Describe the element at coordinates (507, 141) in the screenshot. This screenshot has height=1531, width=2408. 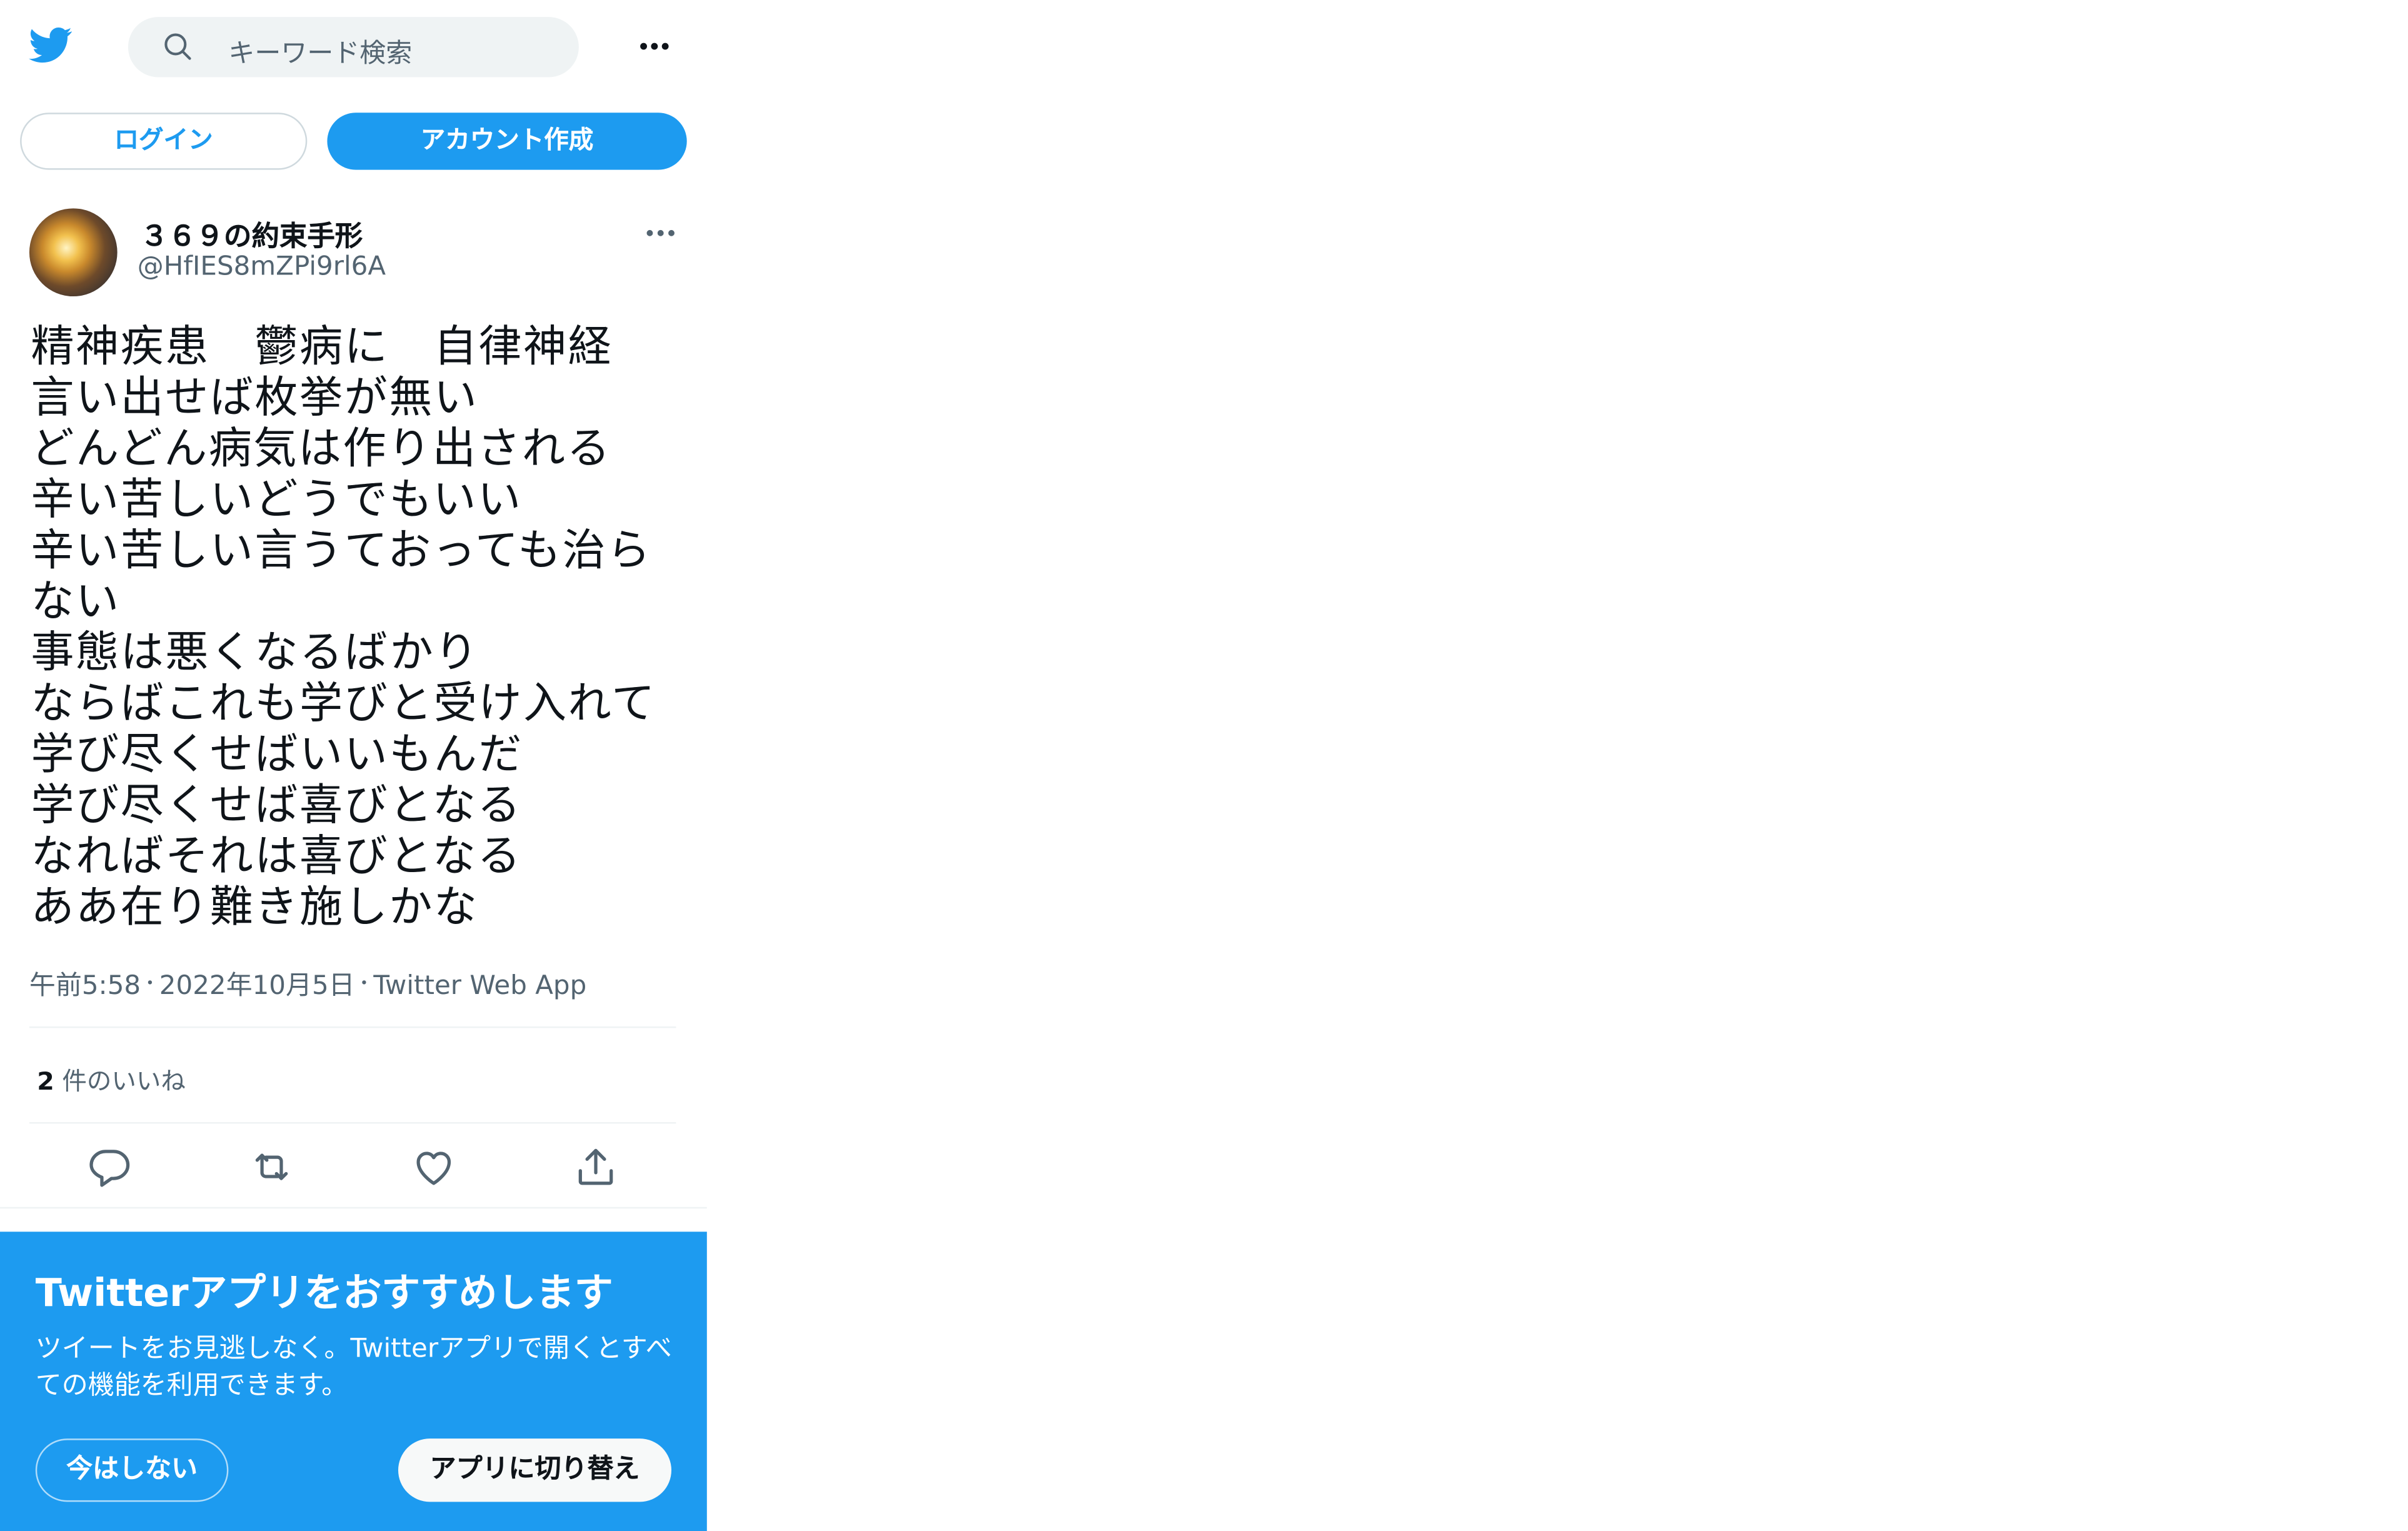
I see `create-account-button: アカウント作成` at that location.